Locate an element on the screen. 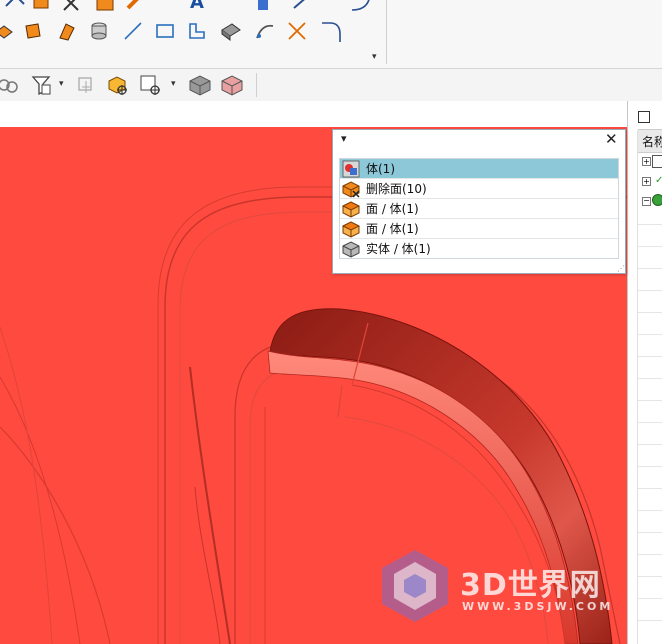 The height and width of the screenshot is (644, 662). extrude-icon is located at coordinates (41, 7).